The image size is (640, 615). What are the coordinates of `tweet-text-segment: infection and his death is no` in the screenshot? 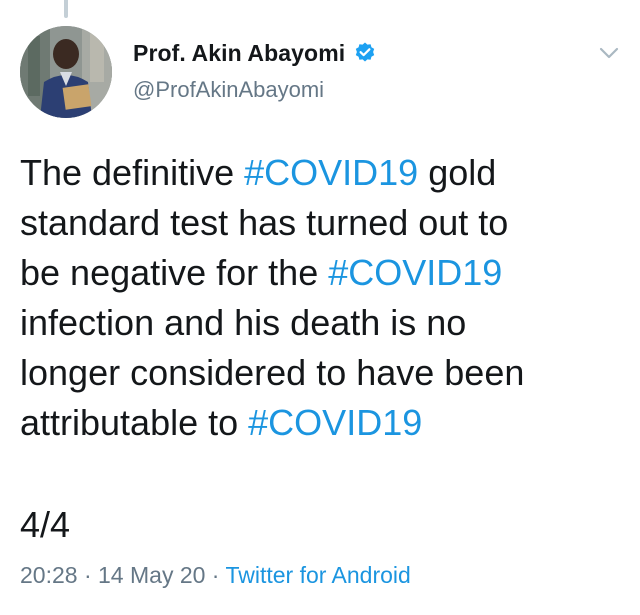 It's located at (243, 322).